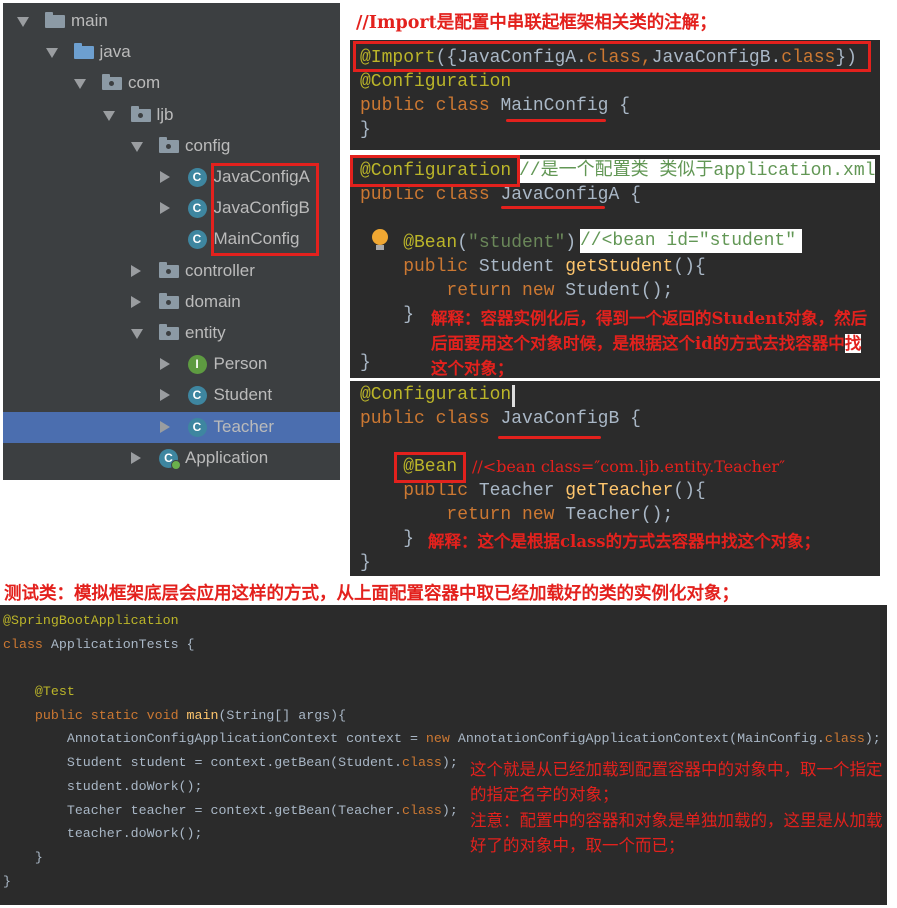 The width and height of the screenshot is (897, 908). Describe the element at coordinates (171, 21) in the screenshot. I see `tree-item-main: main` at that location.